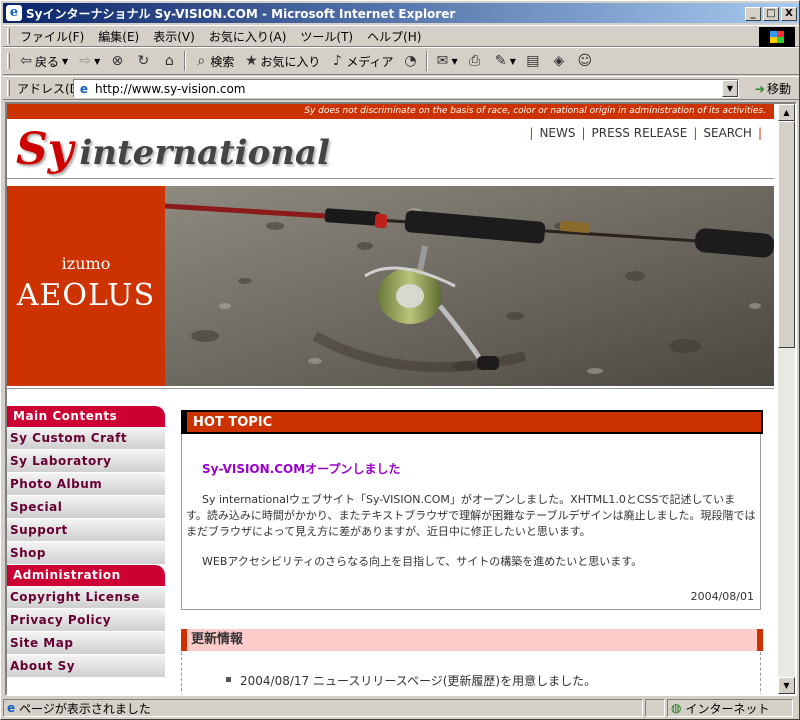  What do you see at coordinates (42, 61) in the screenshot?
I see `back-button: ⇦ 戻る ▼` at bounding box center [42, 61].